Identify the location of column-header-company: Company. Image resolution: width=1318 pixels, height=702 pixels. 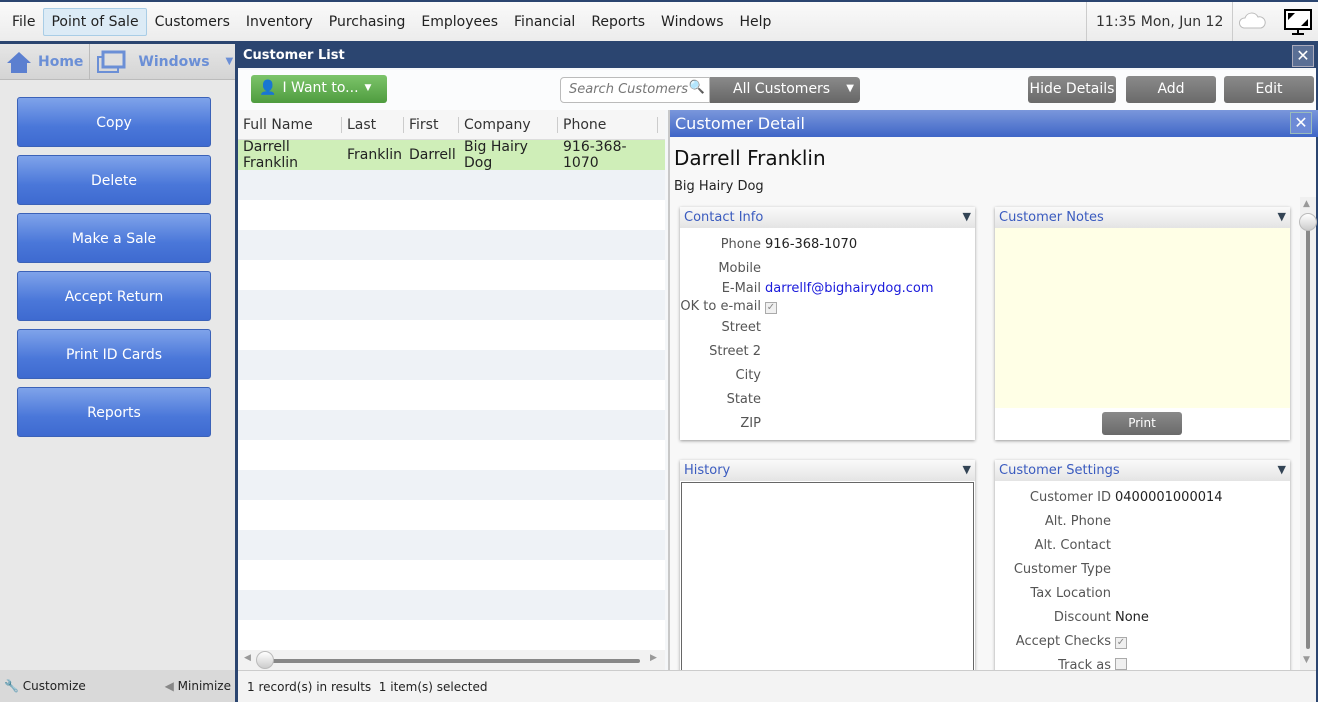
(508, 124).